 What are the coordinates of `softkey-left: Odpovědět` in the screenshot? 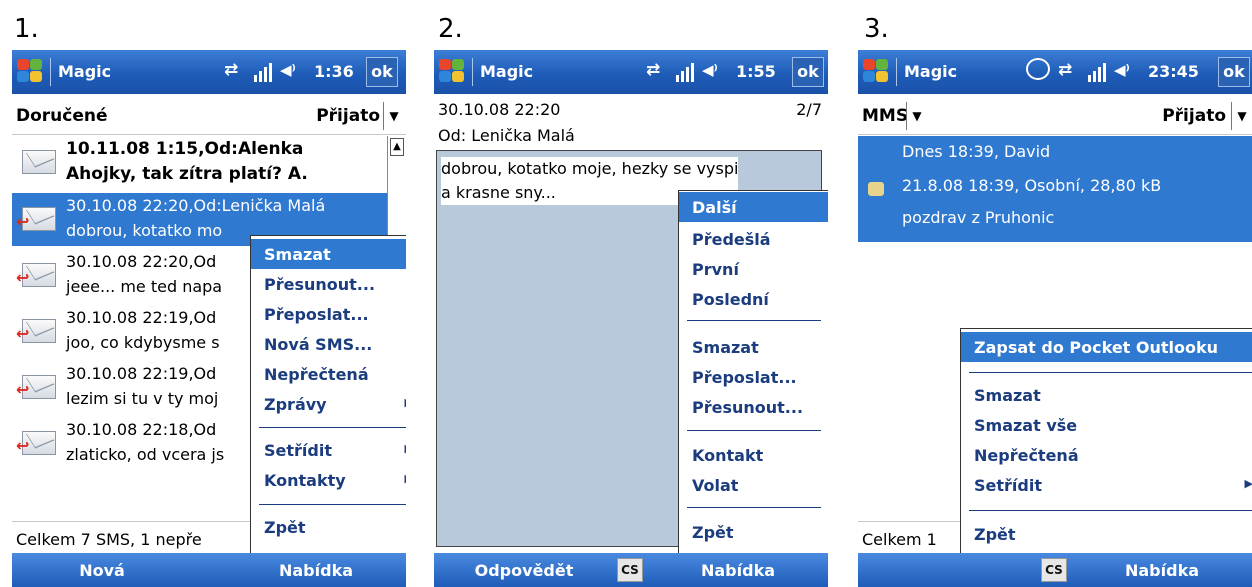 It's located at (524, 570).